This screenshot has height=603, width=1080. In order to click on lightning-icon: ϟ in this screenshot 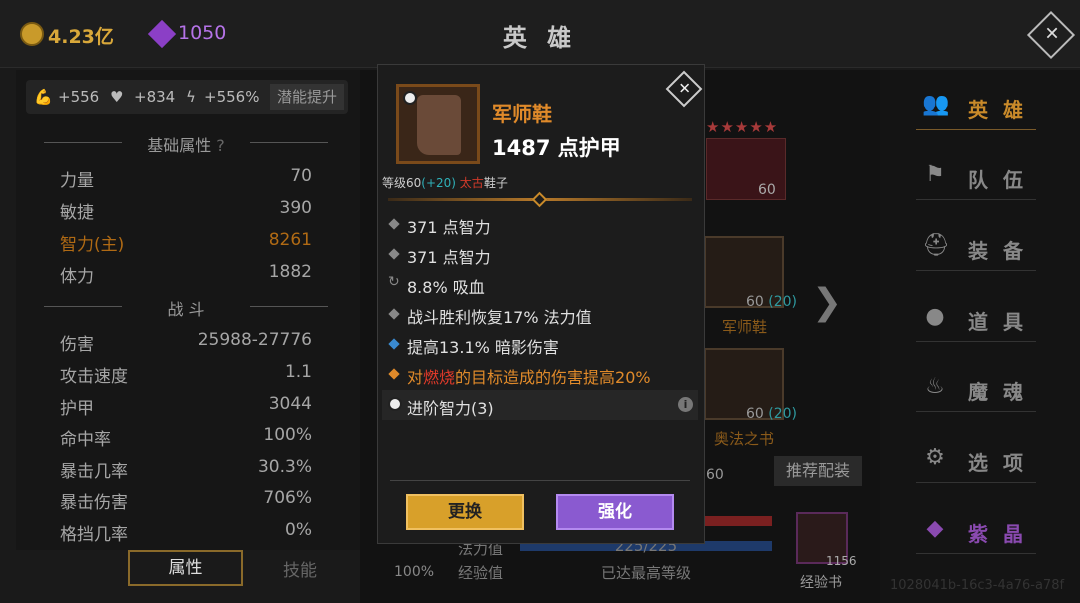, I will do `click(191, 97)`.